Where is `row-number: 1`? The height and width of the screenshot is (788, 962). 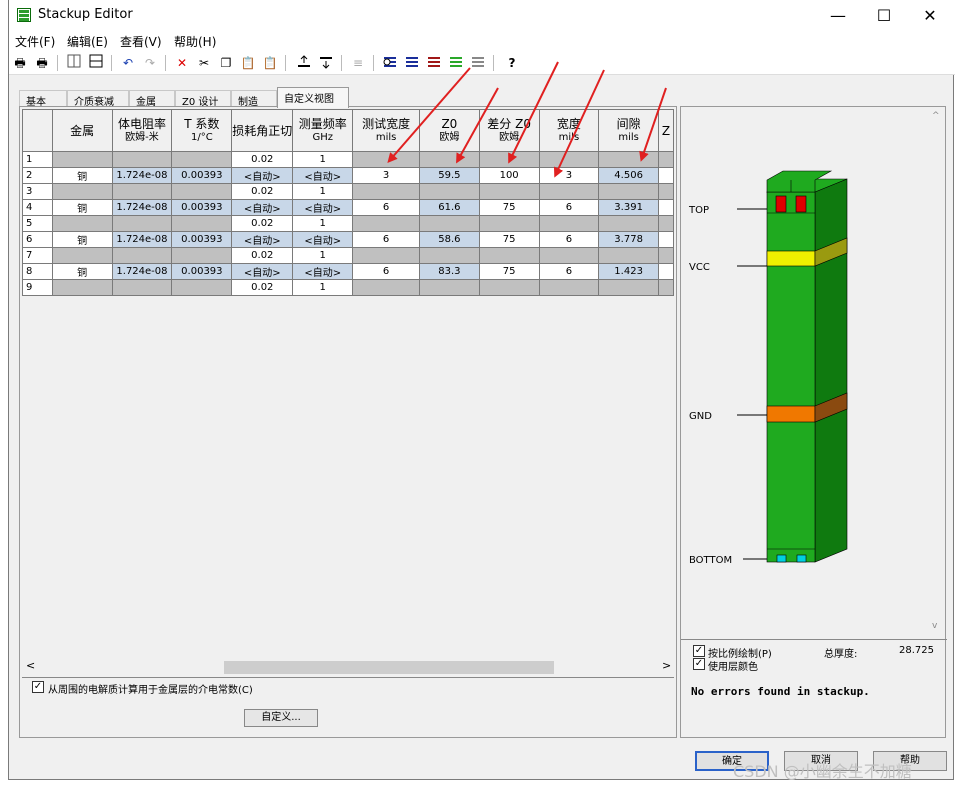 row-number: 1 is located at coordinates (37, 159).